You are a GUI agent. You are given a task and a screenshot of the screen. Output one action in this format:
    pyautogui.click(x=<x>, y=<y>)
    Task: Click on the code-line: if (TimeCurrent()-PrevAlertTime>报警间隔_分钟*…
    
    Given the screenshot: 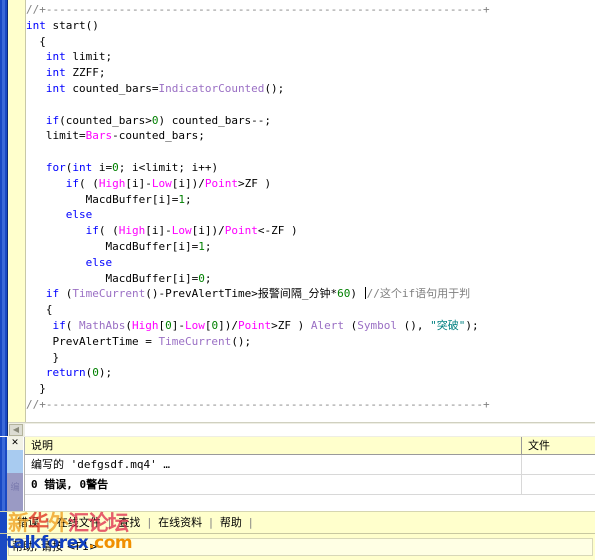 What is the action you would take?
    pyautogui.click(x=310, y=294)
    